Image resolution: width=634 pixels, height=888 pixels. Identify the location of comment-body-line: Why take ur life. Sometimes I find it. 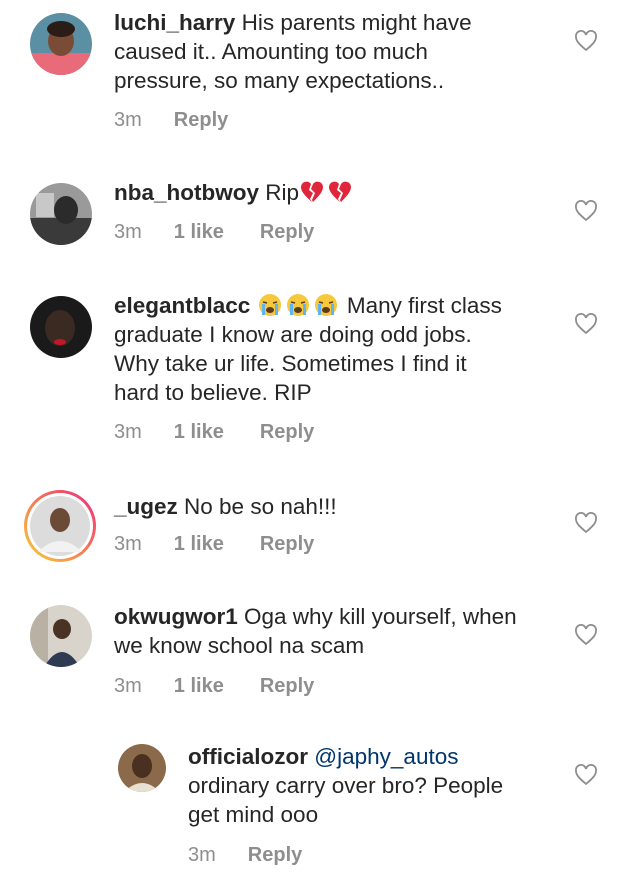
(290, 363).